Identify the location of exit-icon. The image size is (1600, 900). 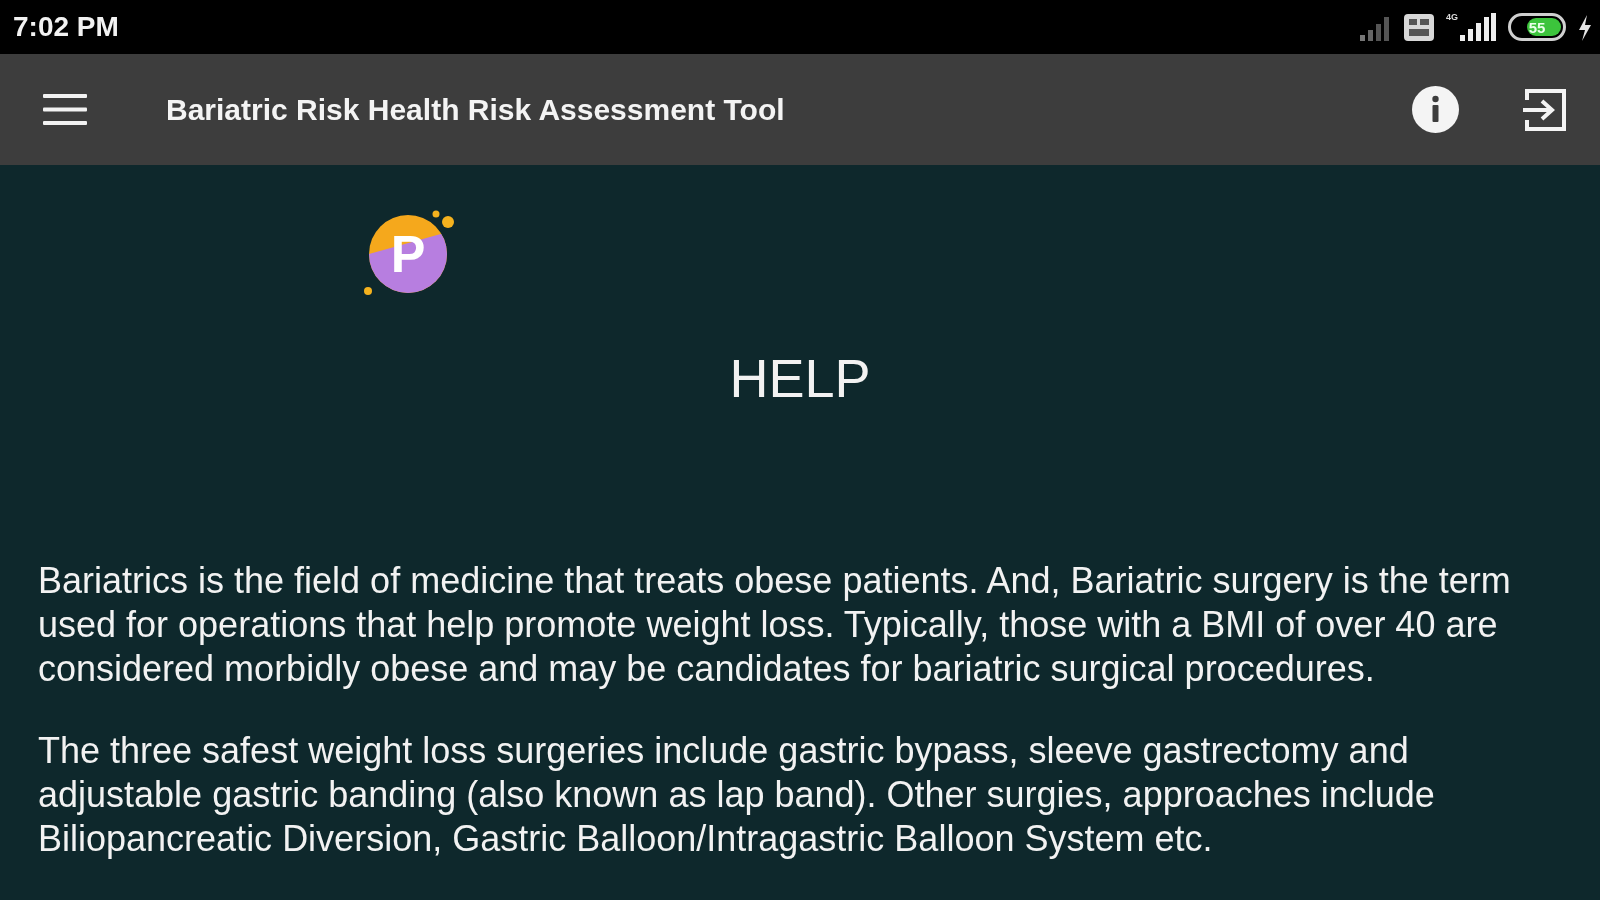
(1545, 109).